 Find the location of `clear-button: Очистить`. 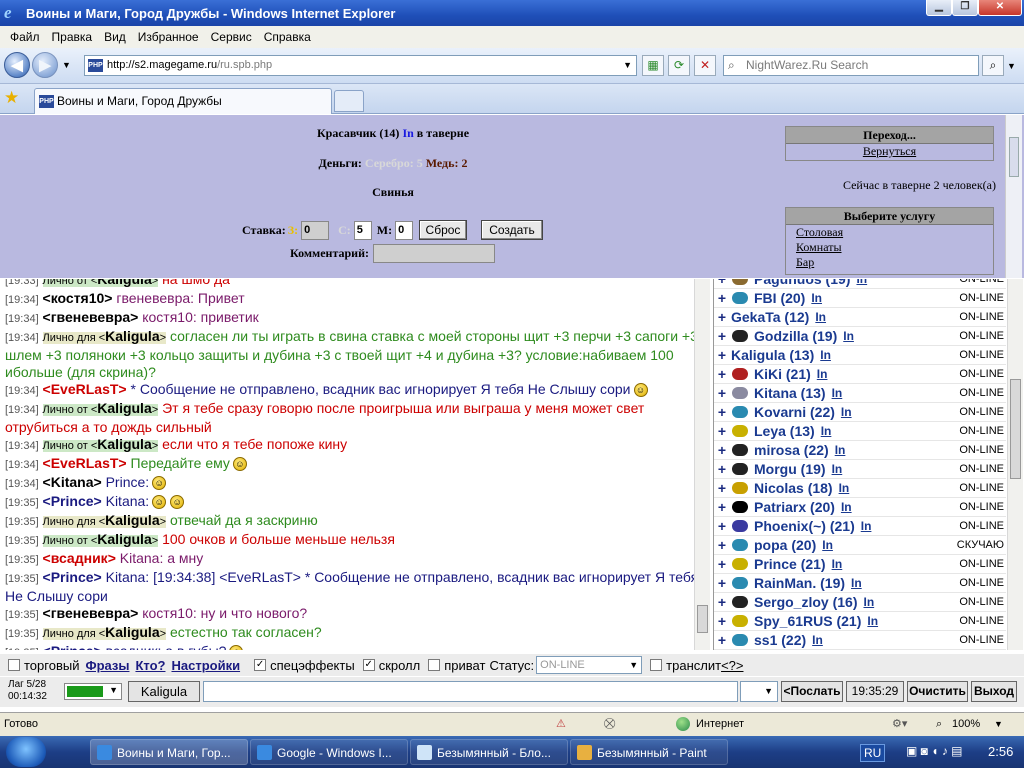

clear-button: Очистить is located at coordinates (937, 691).